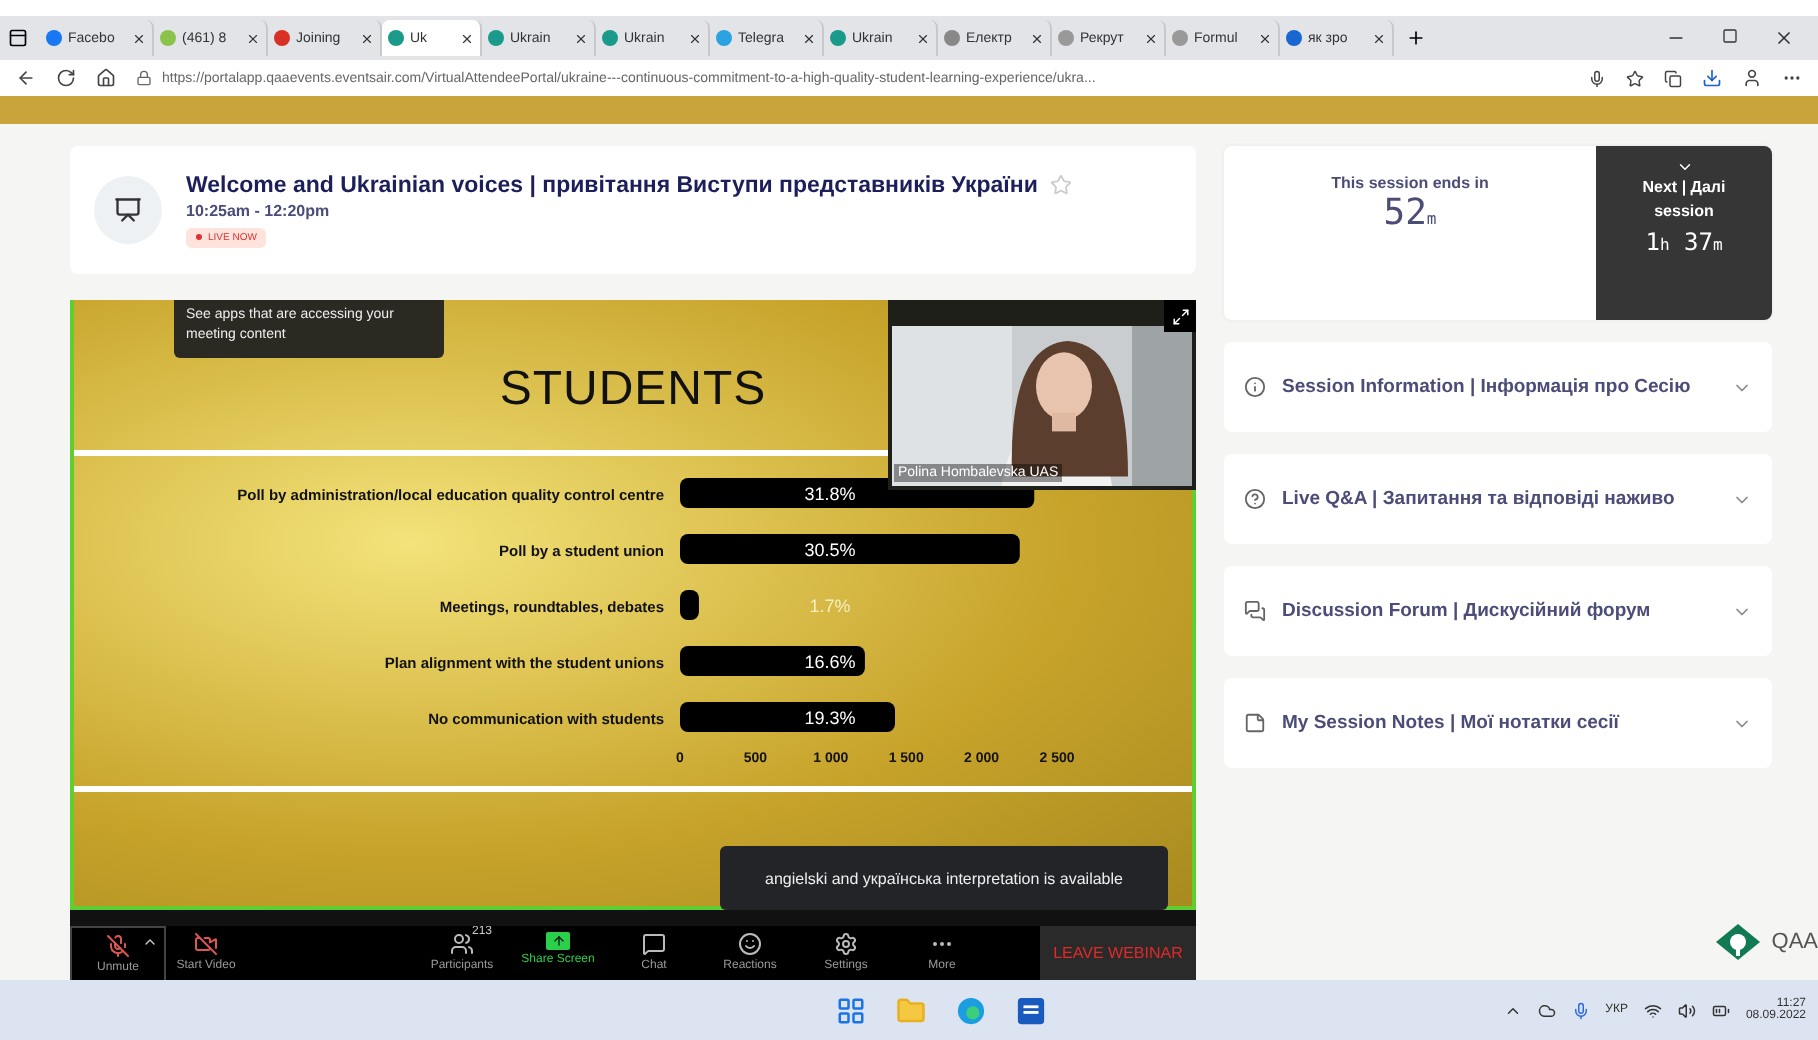 The image size is (1818, 1040). I want to click on download-icon, so click(1712, 78).